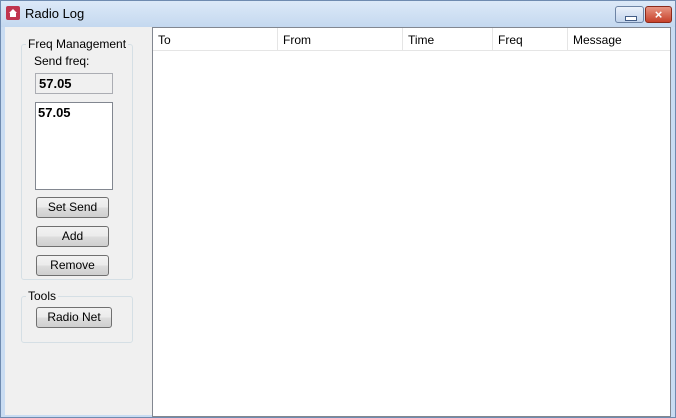 The image size is (676, 418). Describe the element at coordinates (72, 207) in the screenshot. I see `set-send-button: Set Send` at that location.